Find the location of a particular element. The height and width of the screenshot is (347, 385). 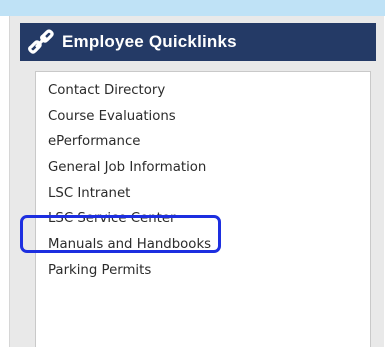

link-parking-permits: Parking Permits is located at coordinates (129, 271).